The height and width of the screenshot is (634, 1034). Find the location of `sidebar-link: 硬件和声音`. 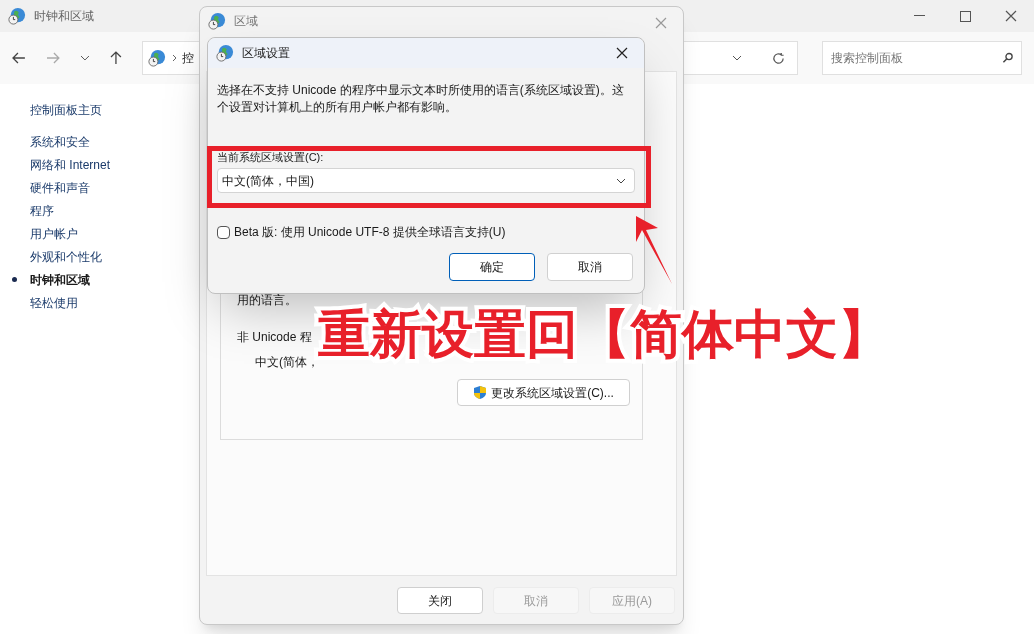

sidebar-link: 硬件和声音 is located at coordinates (60, 187).